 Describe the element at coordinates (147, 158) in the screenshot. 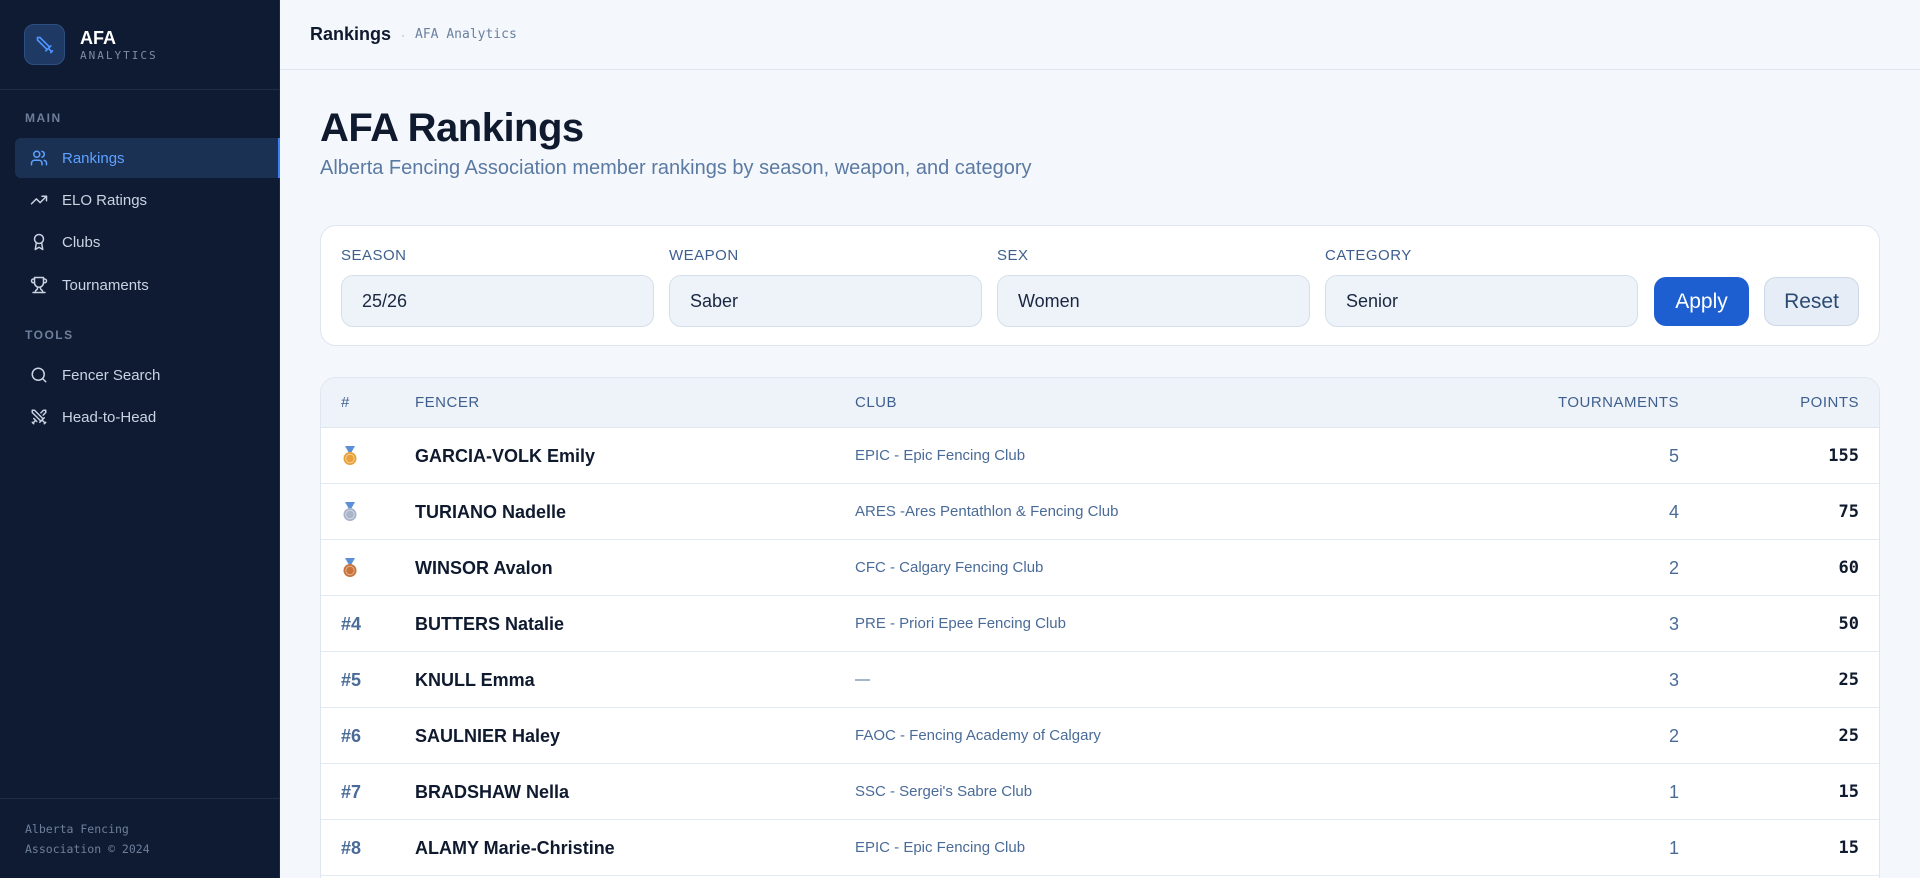

I see `sidebar-item-rankings: Rankings` at that location.